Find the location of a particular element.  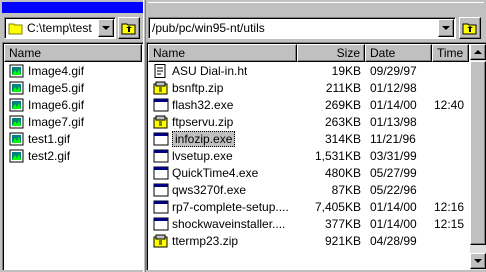

table-row: lvsetup.exe 1,531KB 03/31/99 is located at coordinates (308, 155).